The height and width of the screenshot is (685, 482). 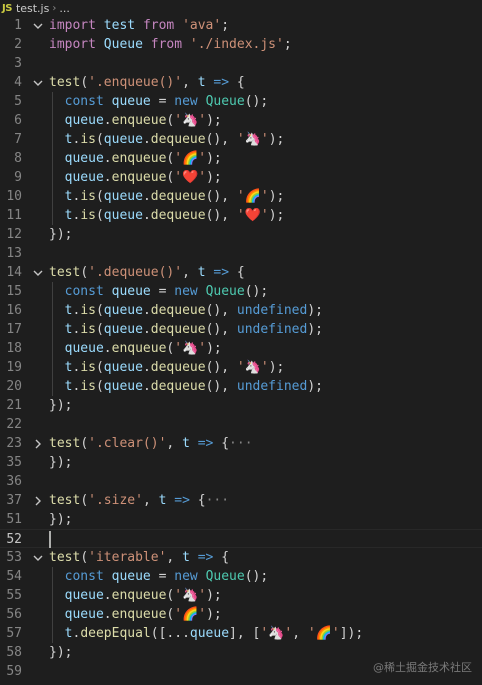 I want to click on code-line: 20 t.is(queue.dequeue(), undefined);, so click(x=241, y=386).